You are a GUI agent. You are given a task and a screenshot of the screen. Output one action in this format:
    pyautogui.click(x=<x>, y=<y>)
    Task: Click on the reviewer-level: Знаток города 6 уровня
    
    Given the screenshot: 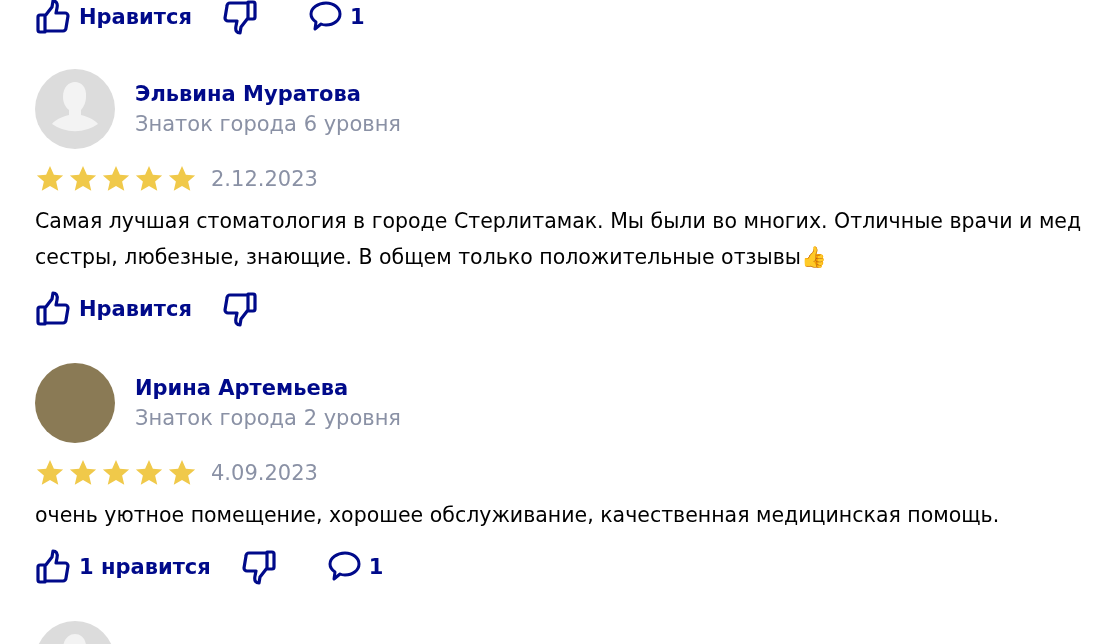 What is the action you would take?
    pyautogui.click(x=268, y=124)
    